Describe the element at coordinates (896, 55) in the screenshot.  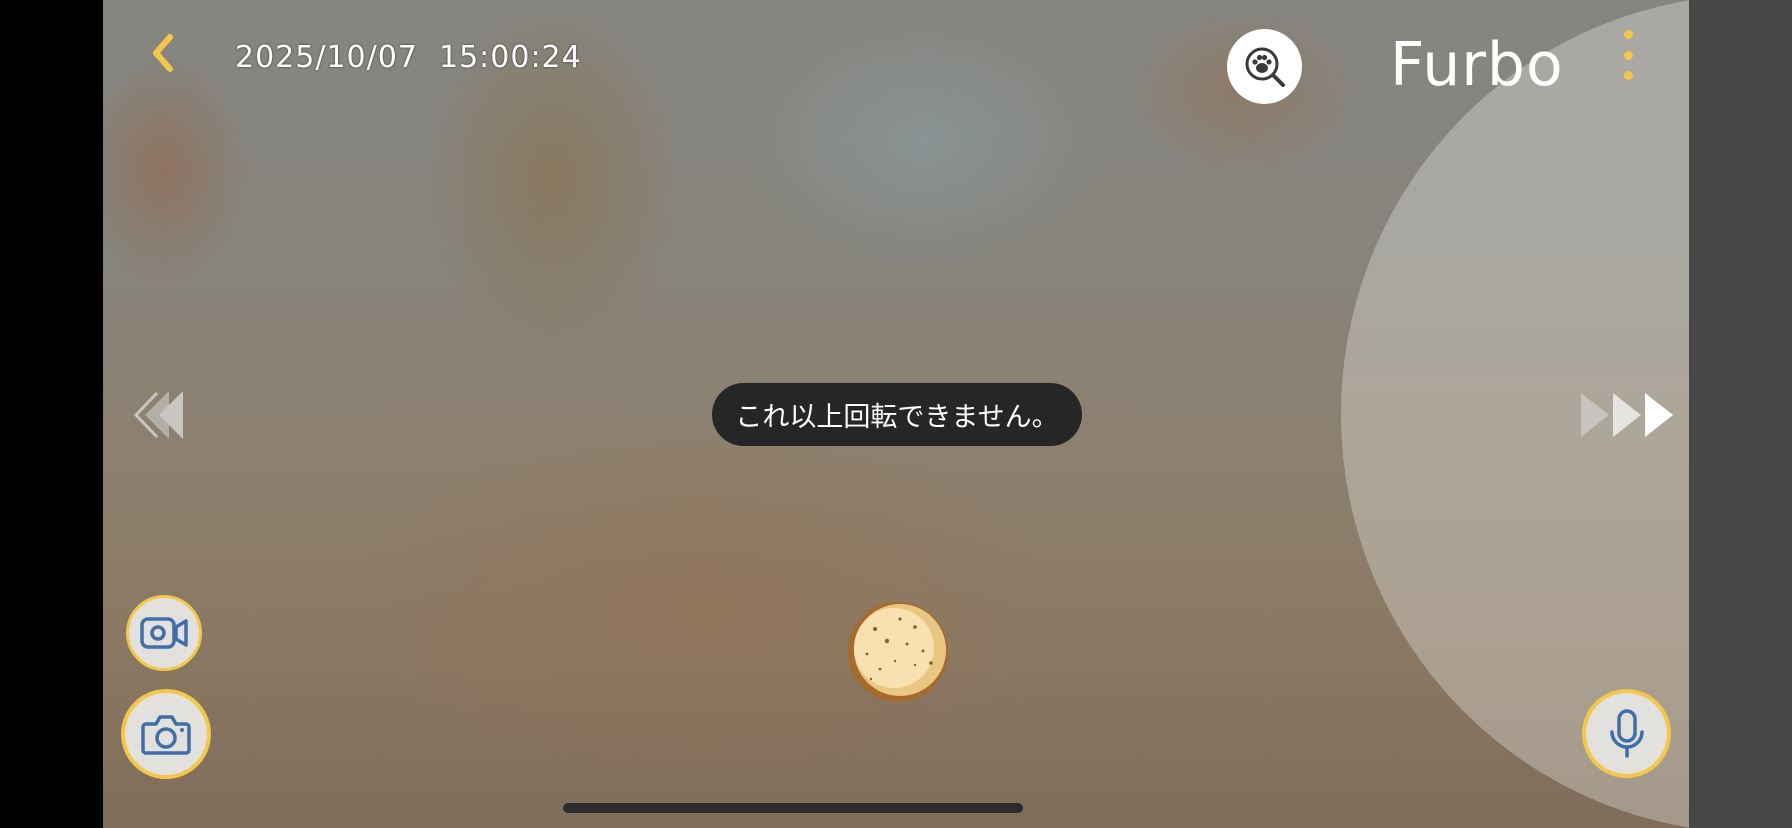
I see `top-bar: 2025/10/07 15:00:24 Furbo` at that location.